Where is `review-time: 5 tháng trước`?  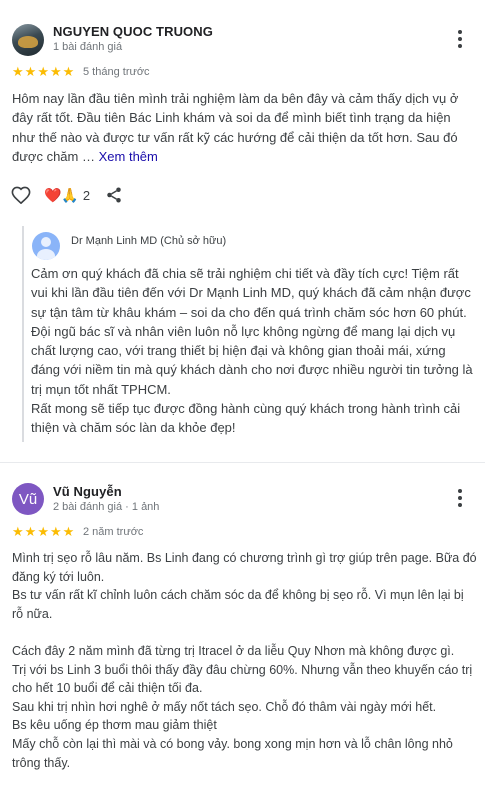 review-time: 5 tháng trước is located at coordinates (116, 72).